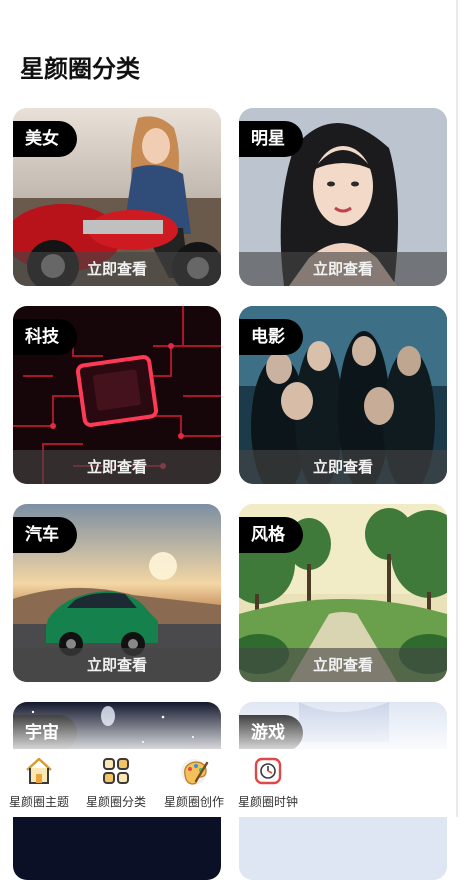  What do you see at coordinates (80, 69) in the screenshot?
I see `page-title: 星颜圈分类` at bounding box center [80, 69].